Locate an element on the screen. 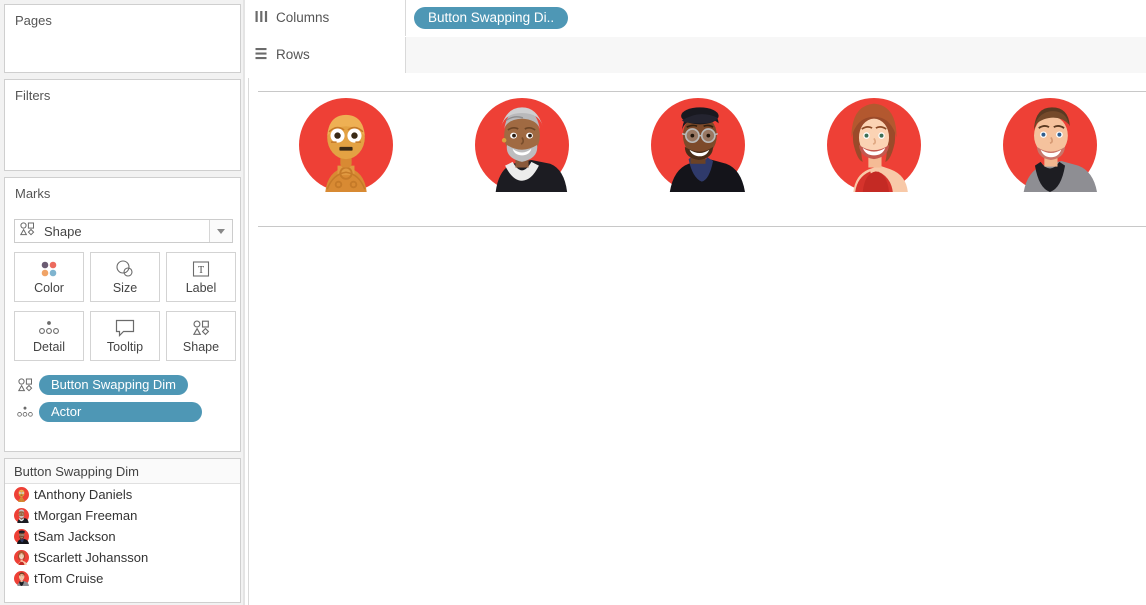 Image resolution: width=1146 pixels, height=605 pixels. chevron-down-icon is located at coordinates (220, 231).